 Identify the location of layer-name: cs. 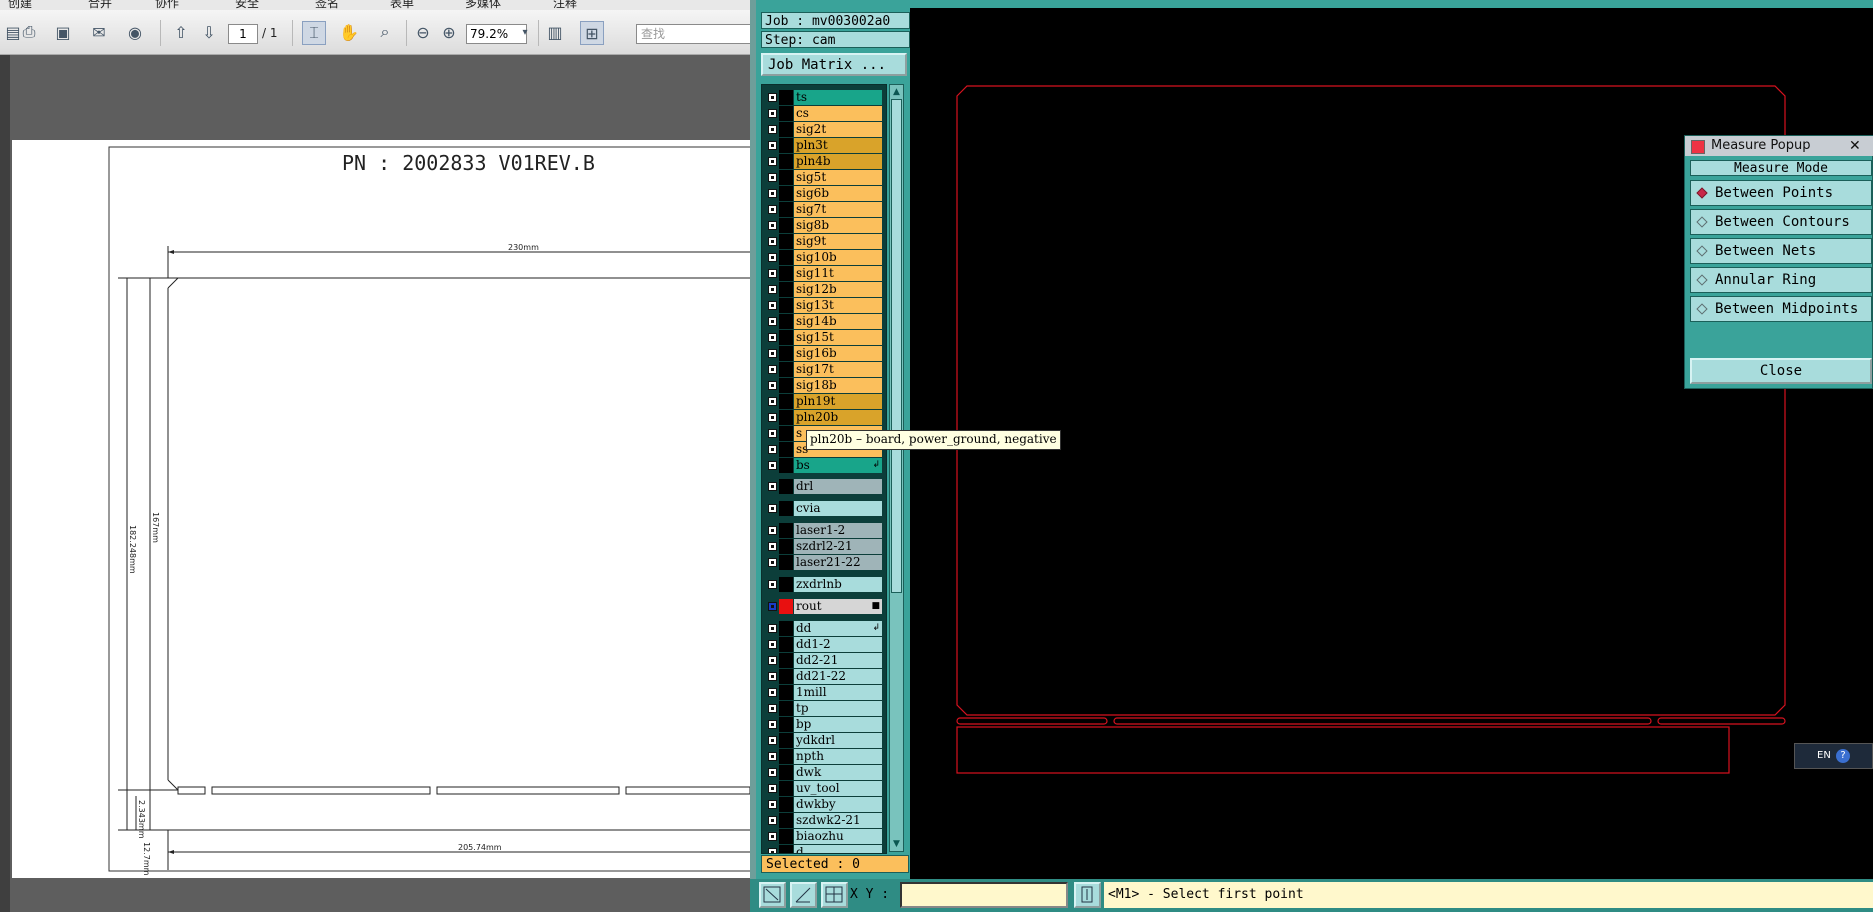
(838, 113).